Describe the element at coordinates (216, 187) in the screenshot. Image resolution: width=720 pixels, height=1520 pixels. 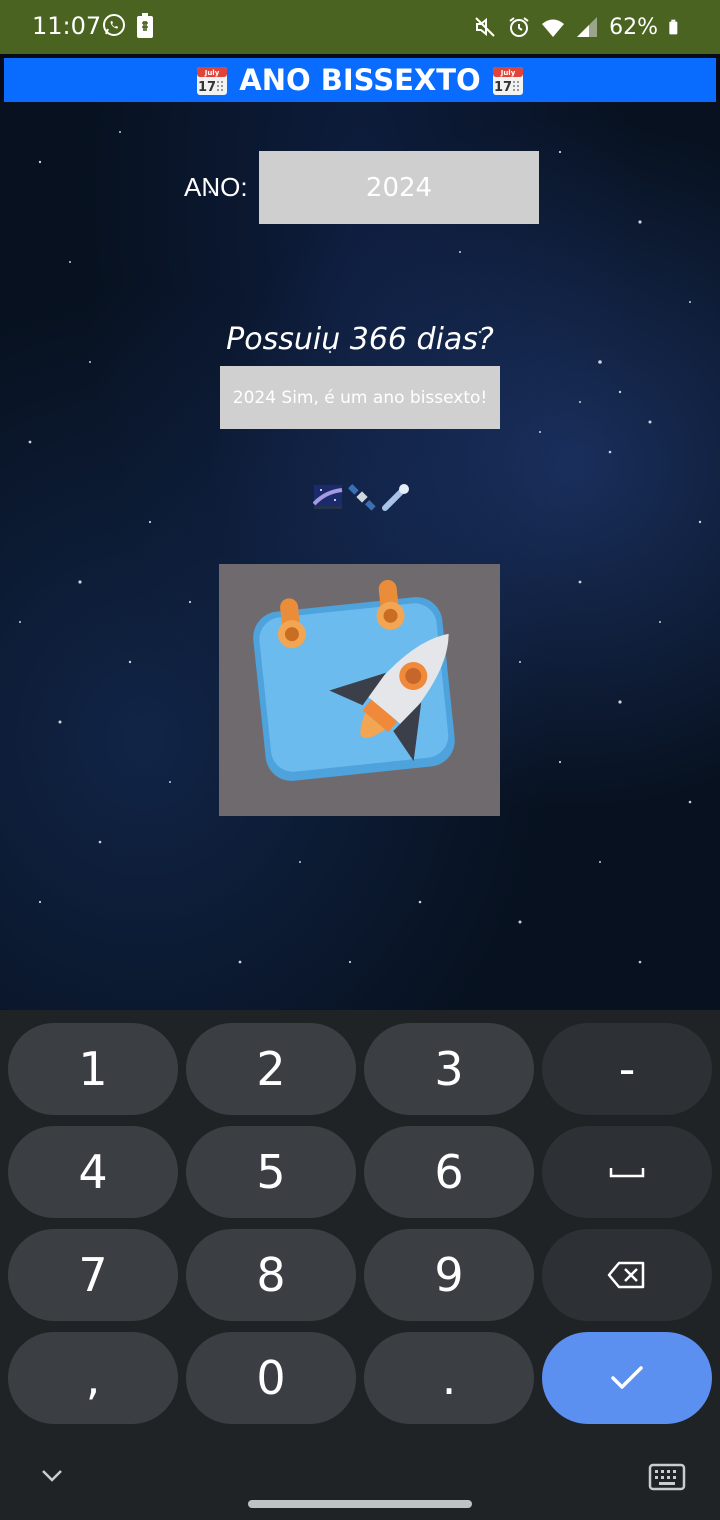
I see `year-label: ANO:` at that location.